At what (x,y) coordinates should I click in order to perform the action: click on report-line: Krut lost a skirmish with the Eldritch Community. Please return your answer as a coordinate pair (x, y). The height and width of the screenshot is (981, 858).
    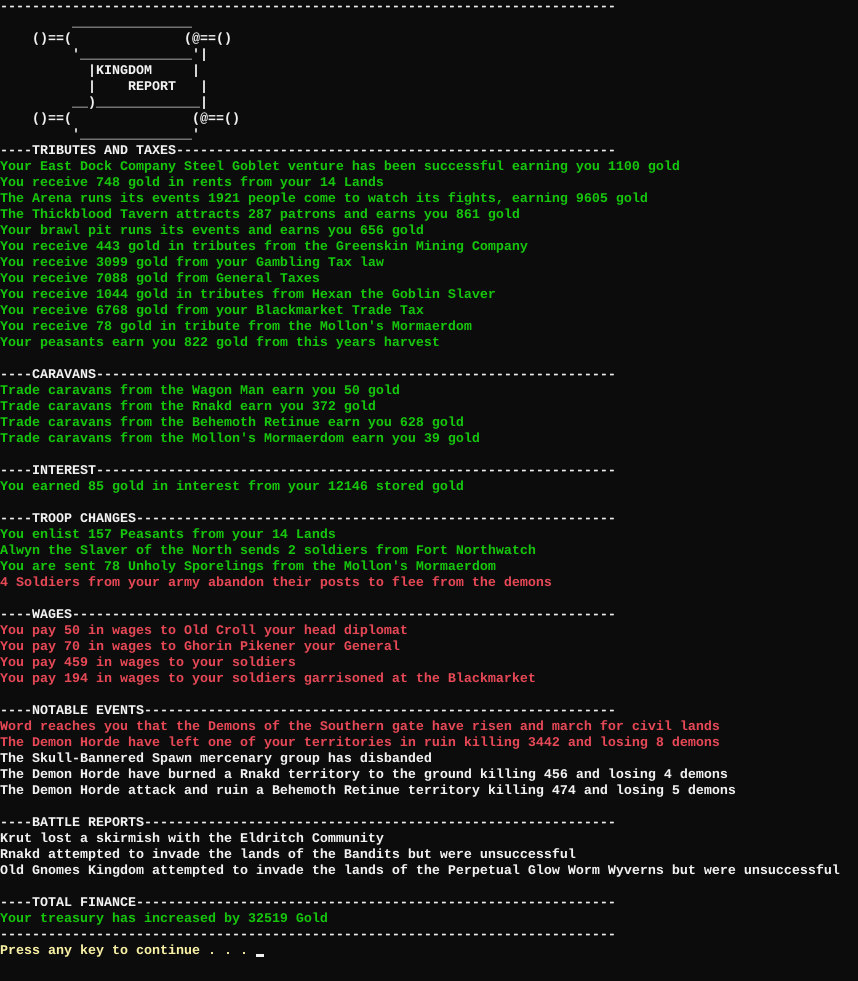
    Looking at the image, I should click on (192, 840).